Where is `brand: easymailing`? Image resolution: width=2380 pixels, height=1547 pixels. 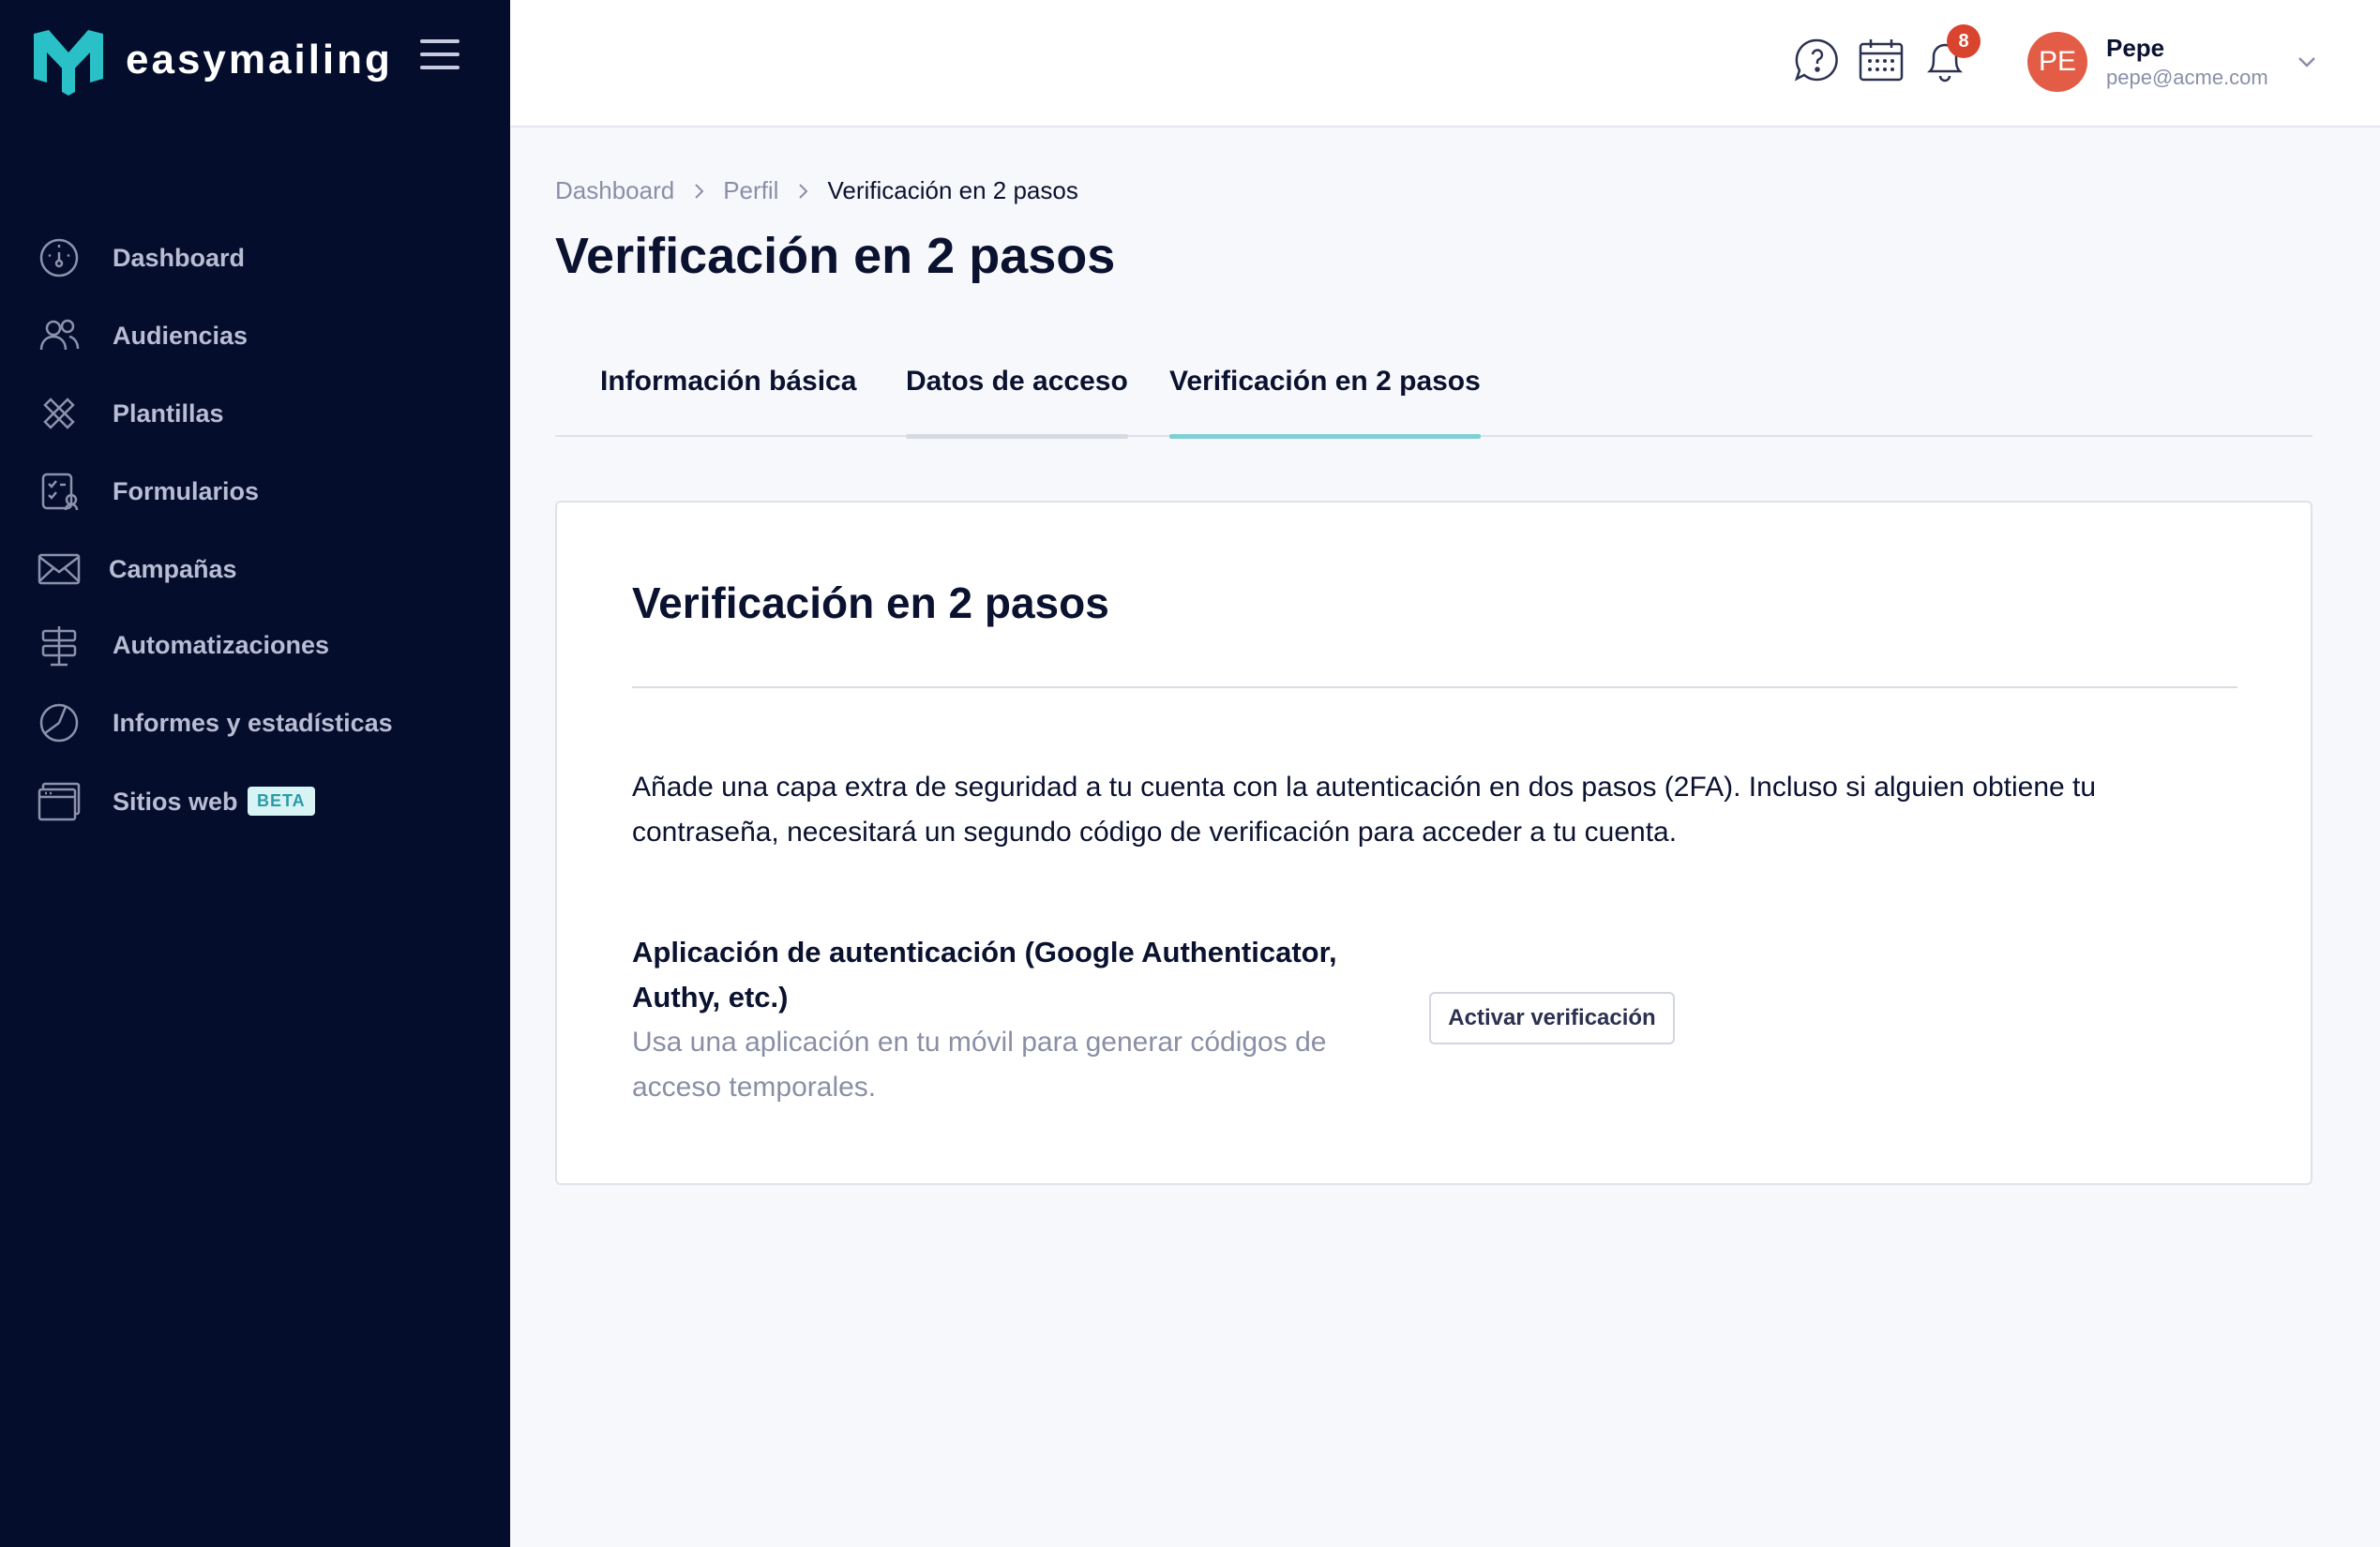 brand: easymailing is located at coordinates (210, 60).